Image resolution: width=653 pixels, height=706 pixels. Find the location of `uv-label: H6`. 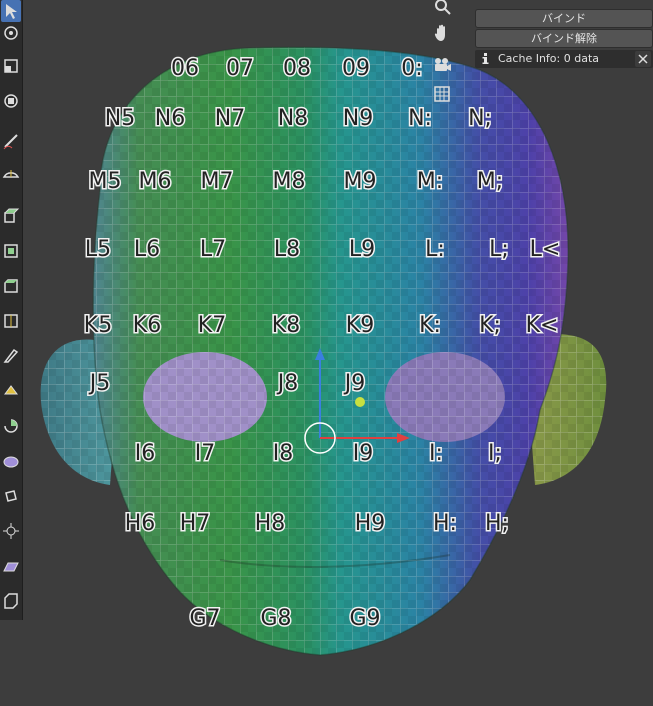

uv-label: H6 is located at coordinates (140, 523).